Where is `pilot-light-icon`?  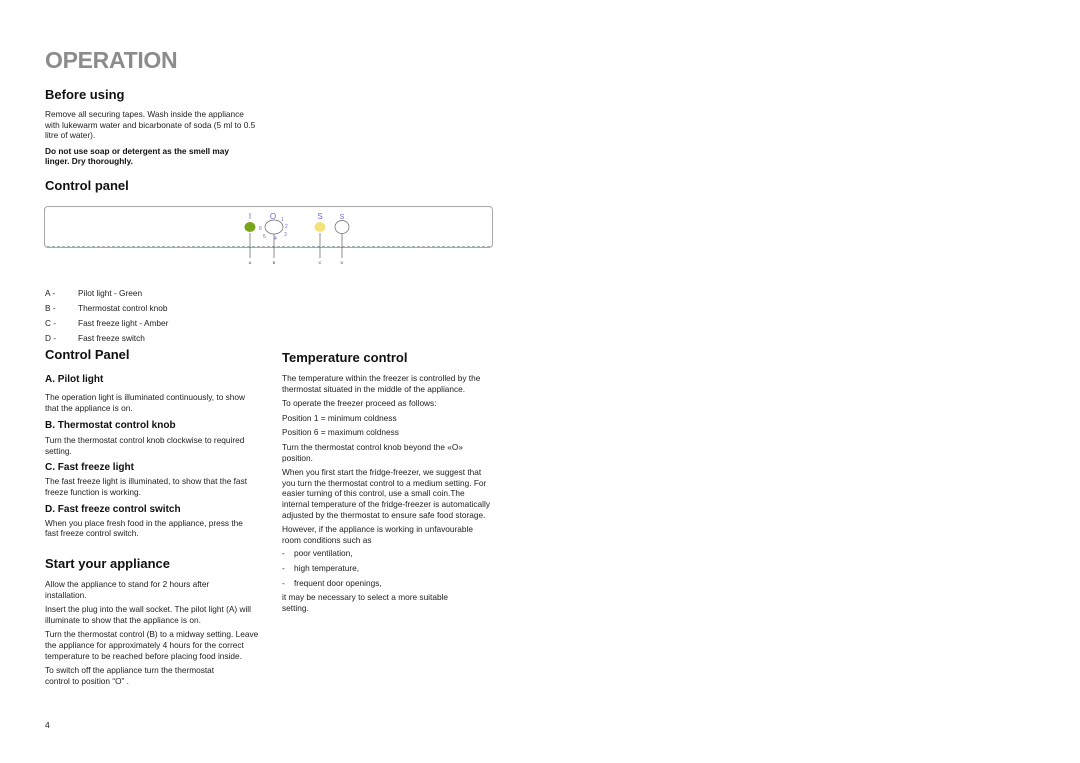 pilot-light-icon is located at coordinates (250, 227).